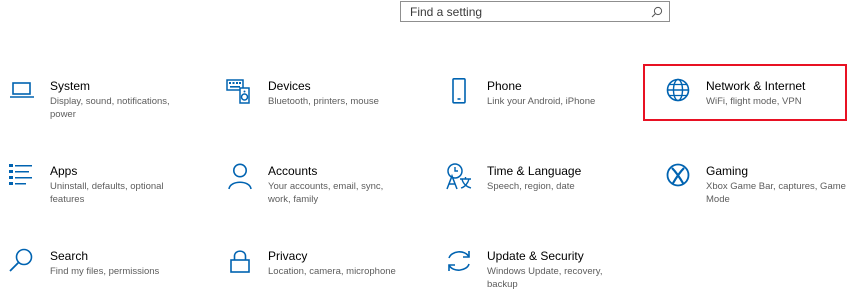 This screenshot has height=304, width=853. I want to click on search-box, so click(535, 11).